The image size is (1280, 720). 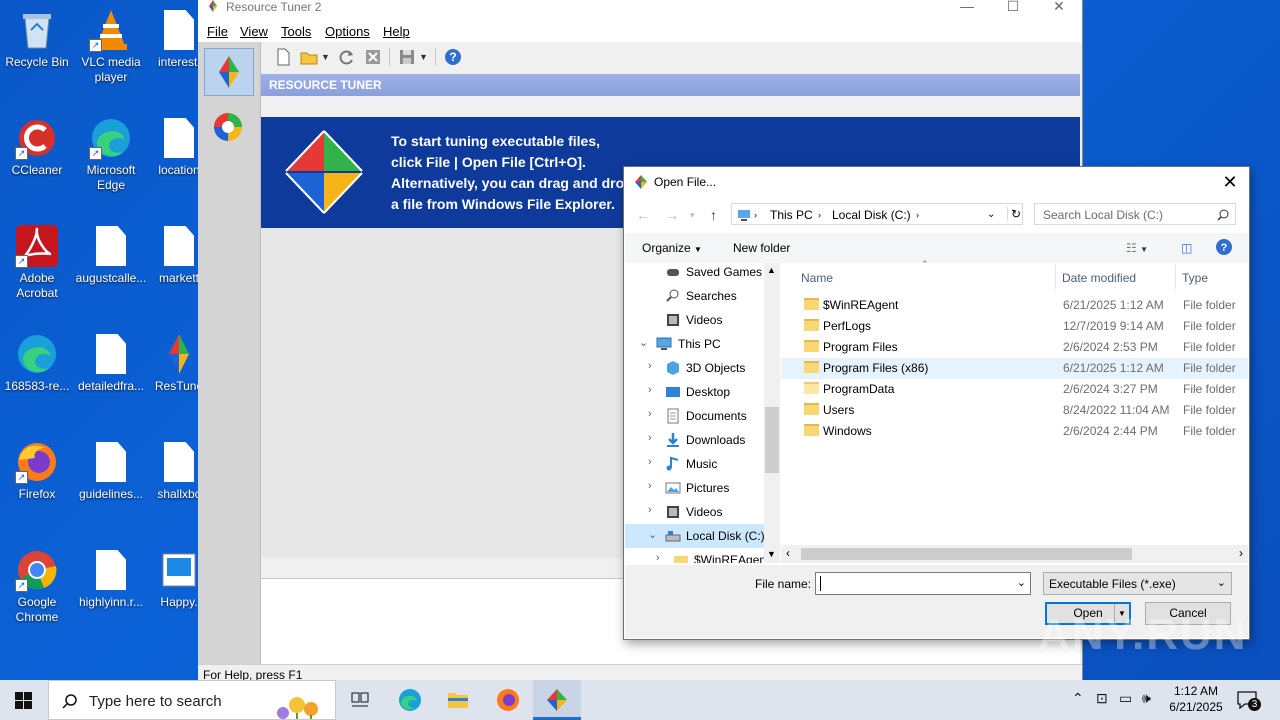 I want to click on file-row: ProgramData 2/6/2024 3:27 PM File folder, so click(x=1014, y=389).